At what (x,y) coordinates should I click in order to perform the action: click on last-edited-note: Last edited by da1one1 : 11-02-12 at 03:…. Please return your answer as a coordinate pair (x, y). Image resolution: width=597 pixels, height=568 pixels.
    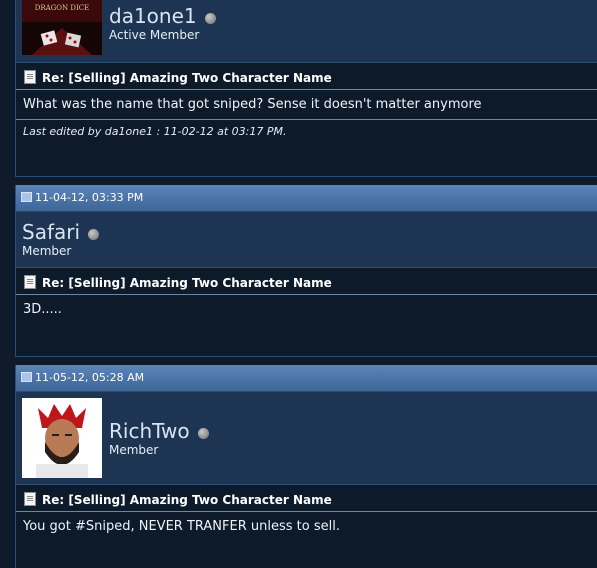
    Looking at the image, I should click on (306, 131).